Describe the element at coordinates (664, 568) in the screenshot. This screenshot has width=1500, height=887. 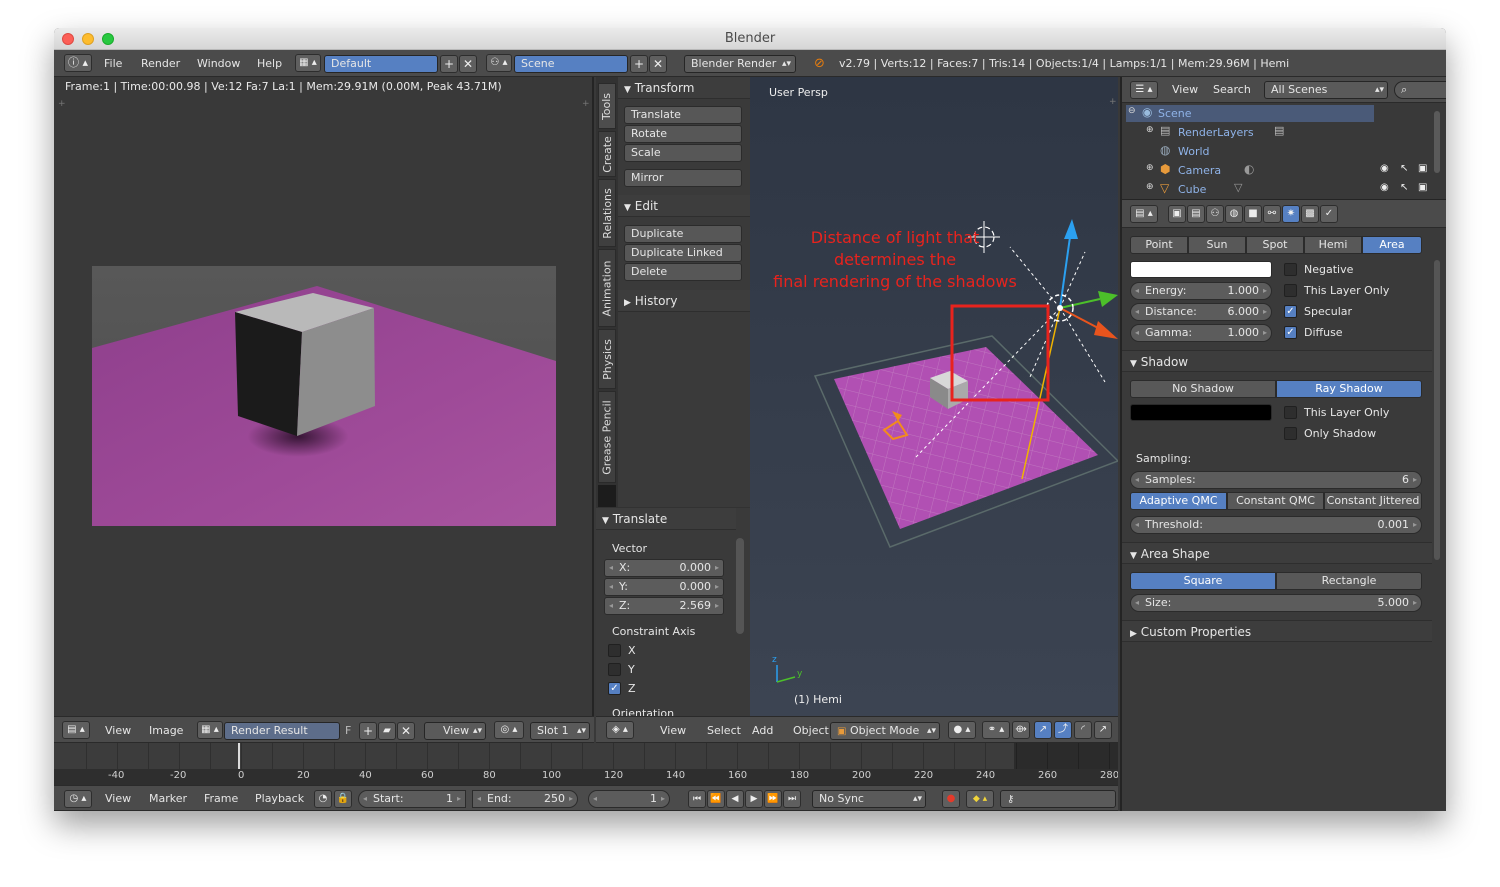
I see `vector-x-field: ◂ X: 0.000 ▸` at that location.